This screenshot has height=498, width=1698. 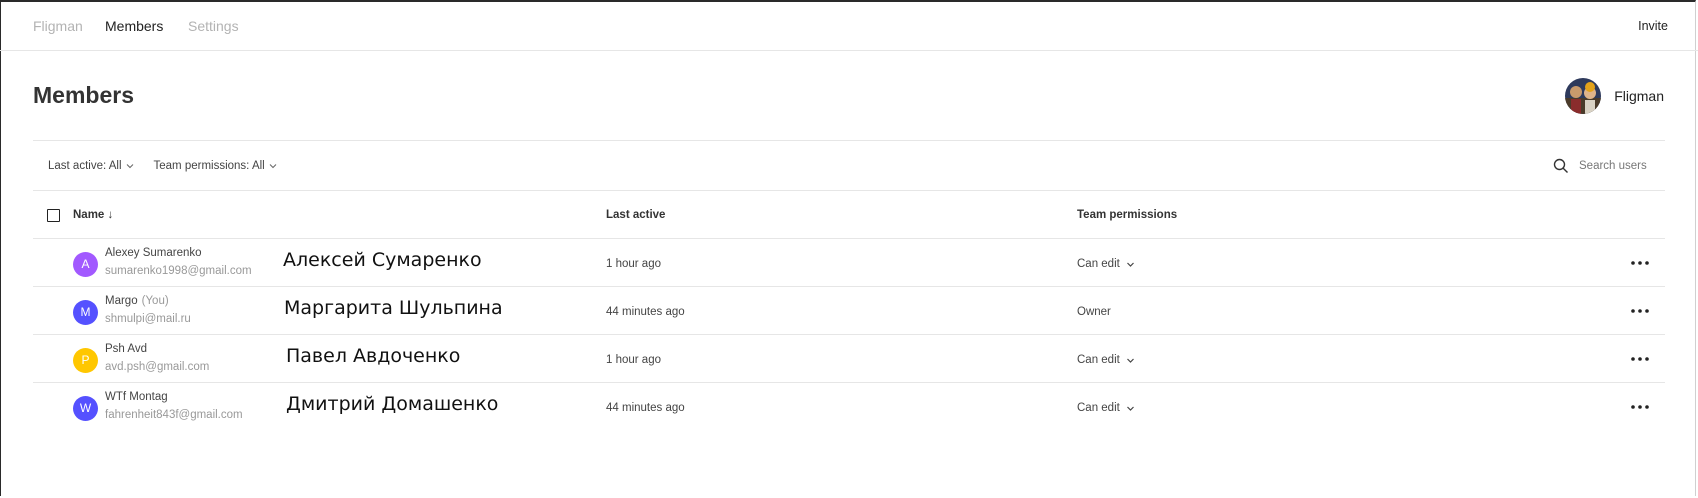 I want to click on filter-bar: Last active: All Team permissions: All, so click(x=162, y=166).